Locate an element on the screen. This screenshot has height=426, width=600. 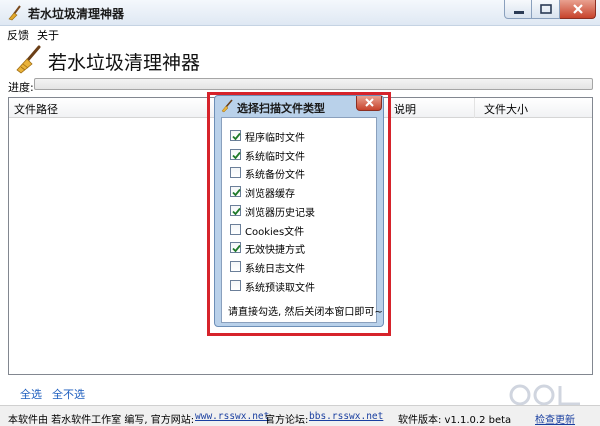
menu-bar: 反馈 关于 is located at coordinates (300, 34).